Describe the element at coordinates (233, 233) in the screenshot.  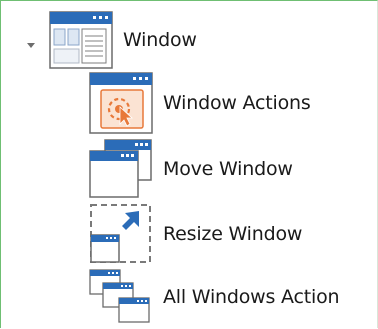
I see `tree-node-label: Resize Window` at that location.